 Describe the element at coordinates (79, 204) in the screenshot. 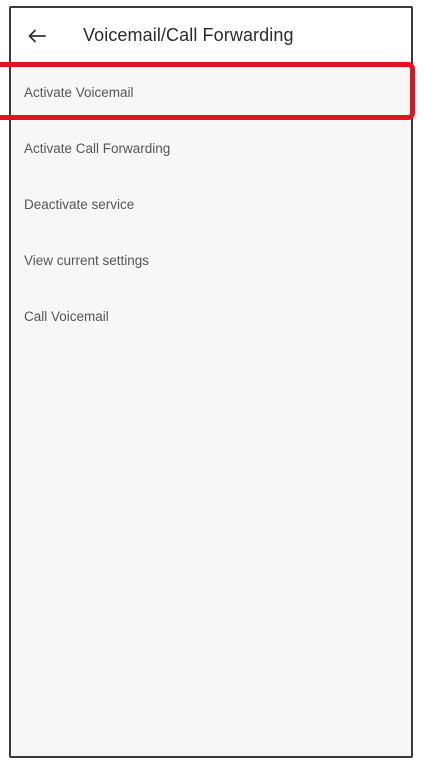

I see `menu-item-label: Deactivate service` at that location.